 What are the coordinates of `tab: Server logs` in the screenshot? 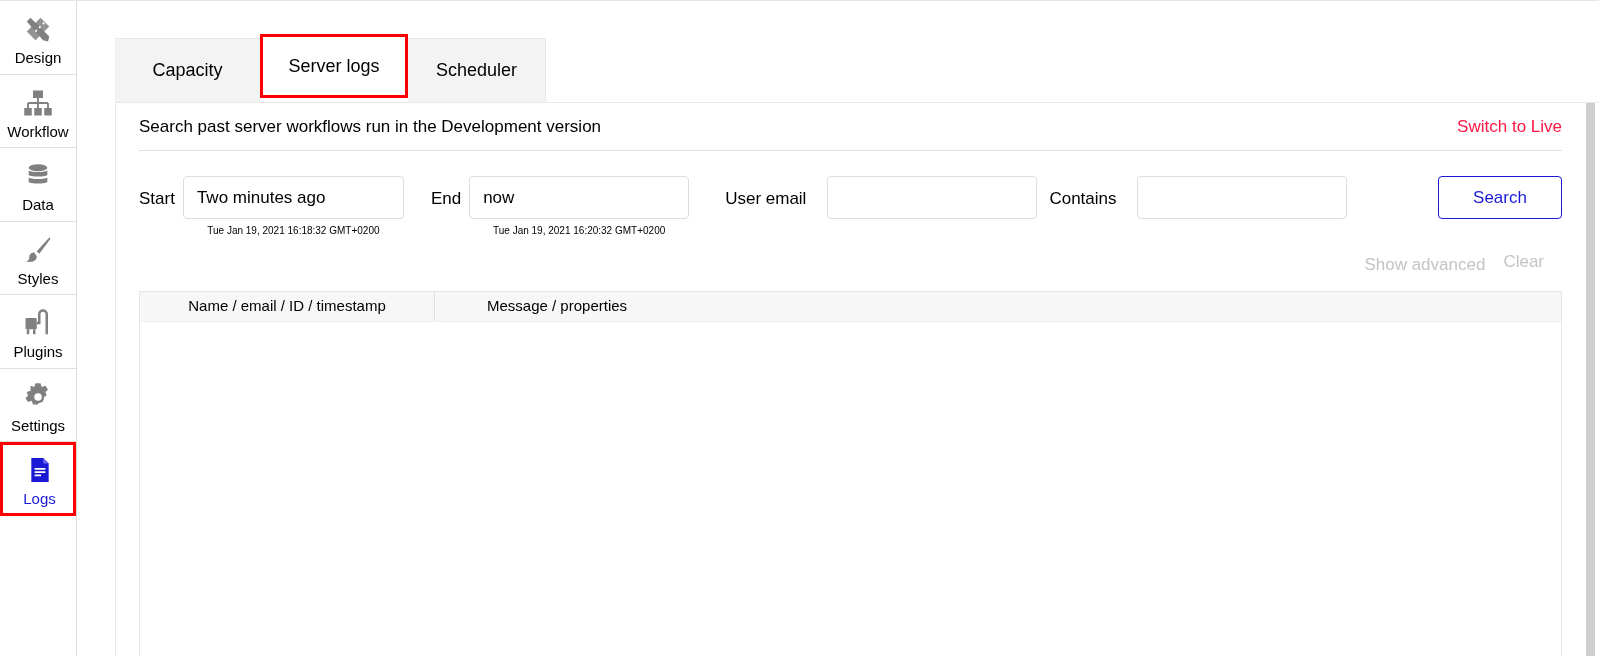 It's located at (334, 66).